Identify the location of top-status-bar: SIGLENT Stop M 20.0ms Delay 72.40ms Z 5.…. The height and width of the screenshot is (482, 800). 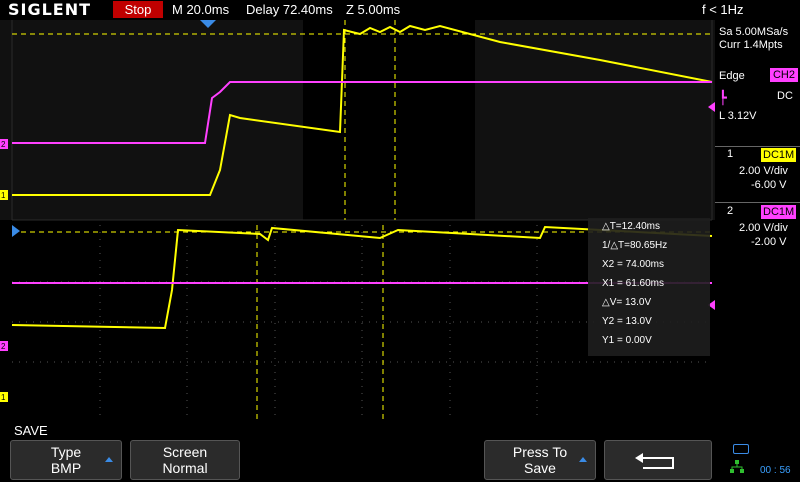
(400, 10).